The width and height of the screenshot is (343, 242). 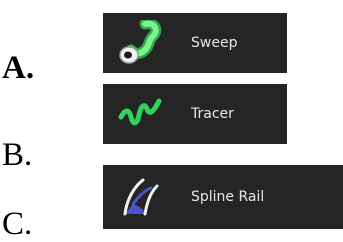 What do you see at coordinates (140, 197) in the screenshot?
I see `spline-rail-icon` at bounding box center [140, 197].